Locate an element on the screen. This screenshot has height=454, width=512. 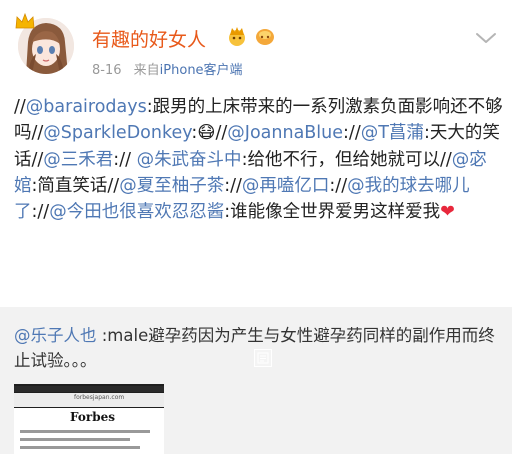
user-badges is located at coordinates (251, 36).